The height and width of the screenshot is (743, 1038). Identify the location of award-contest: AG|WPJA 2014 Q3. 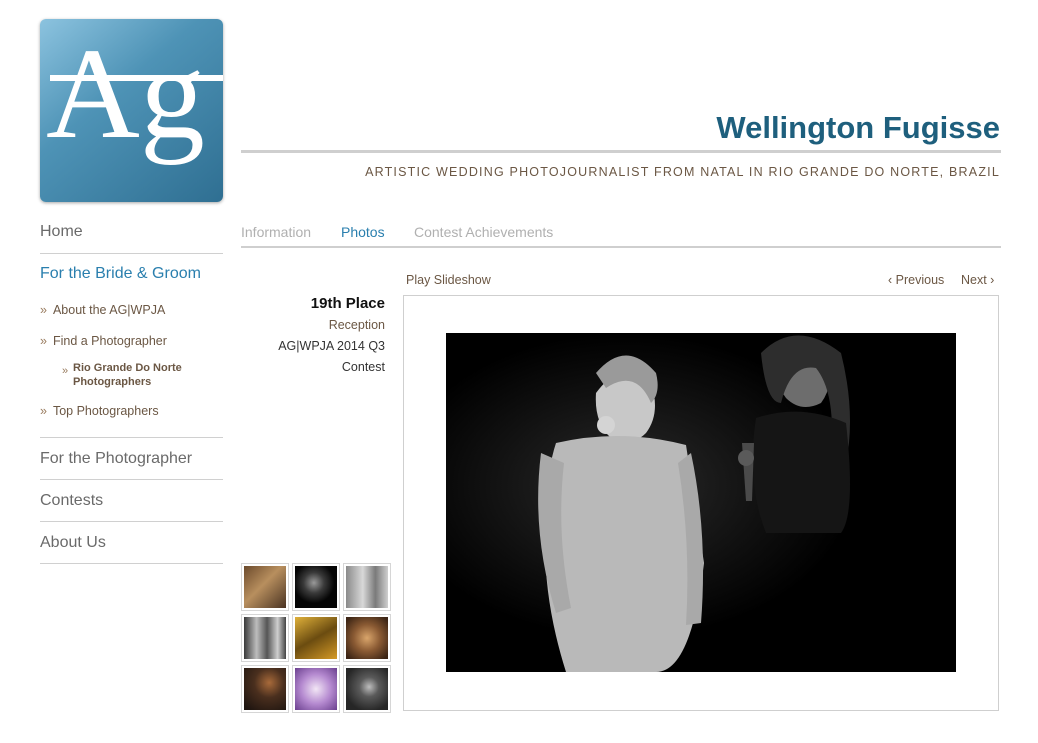
(331, 346).